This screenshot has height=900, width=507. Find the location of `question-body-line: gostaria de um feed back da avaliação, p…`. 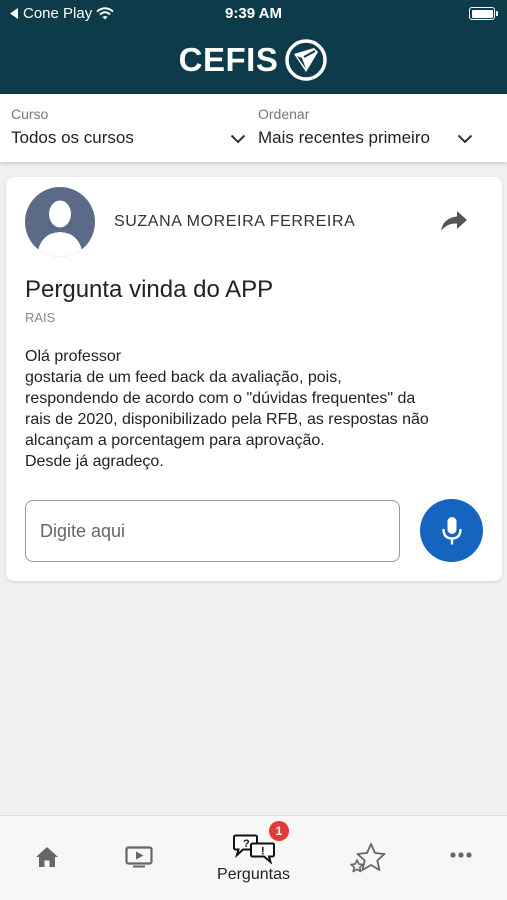

question-body-line: gostaria de um feed back da avaliação, p… is located at coordinates (183, 377).